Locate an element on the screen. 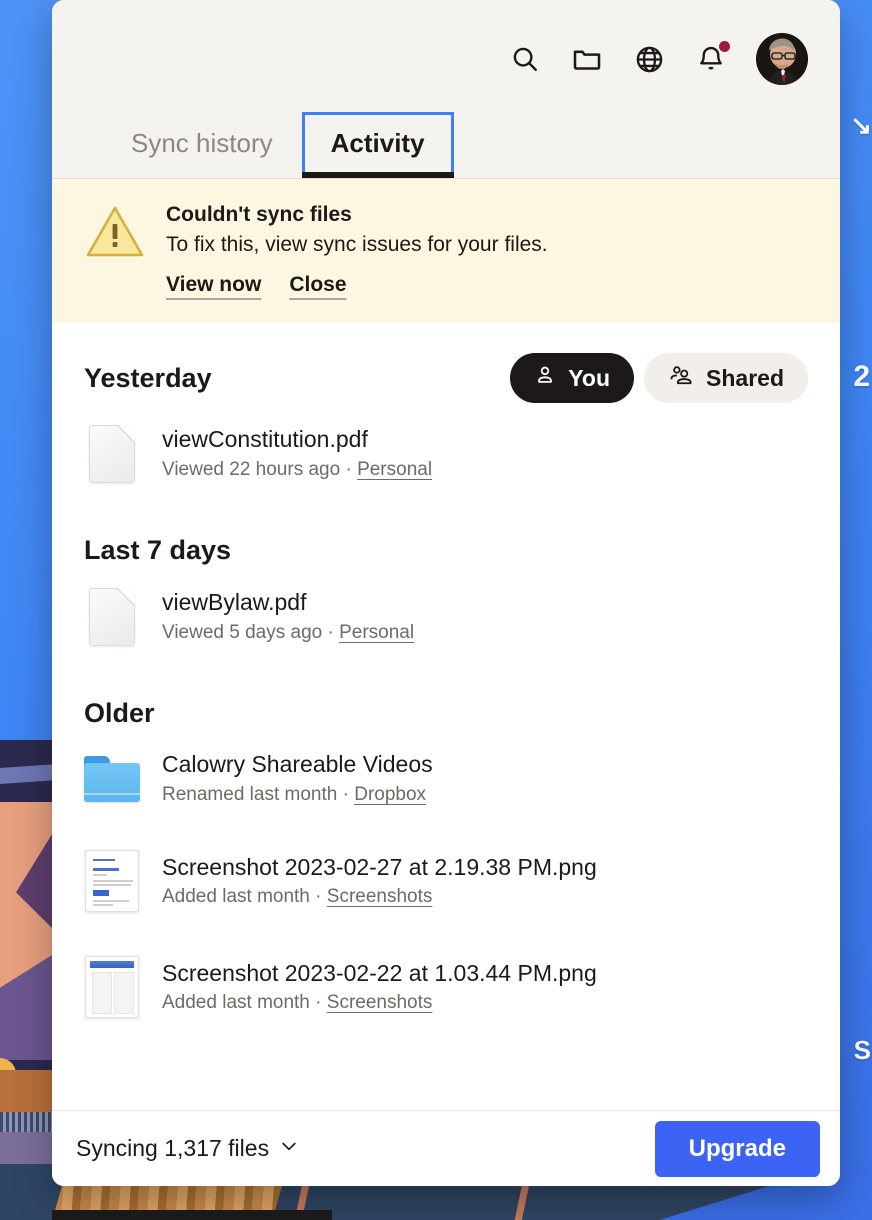  desktop-letter: S is located at coordinates (862, 1050).